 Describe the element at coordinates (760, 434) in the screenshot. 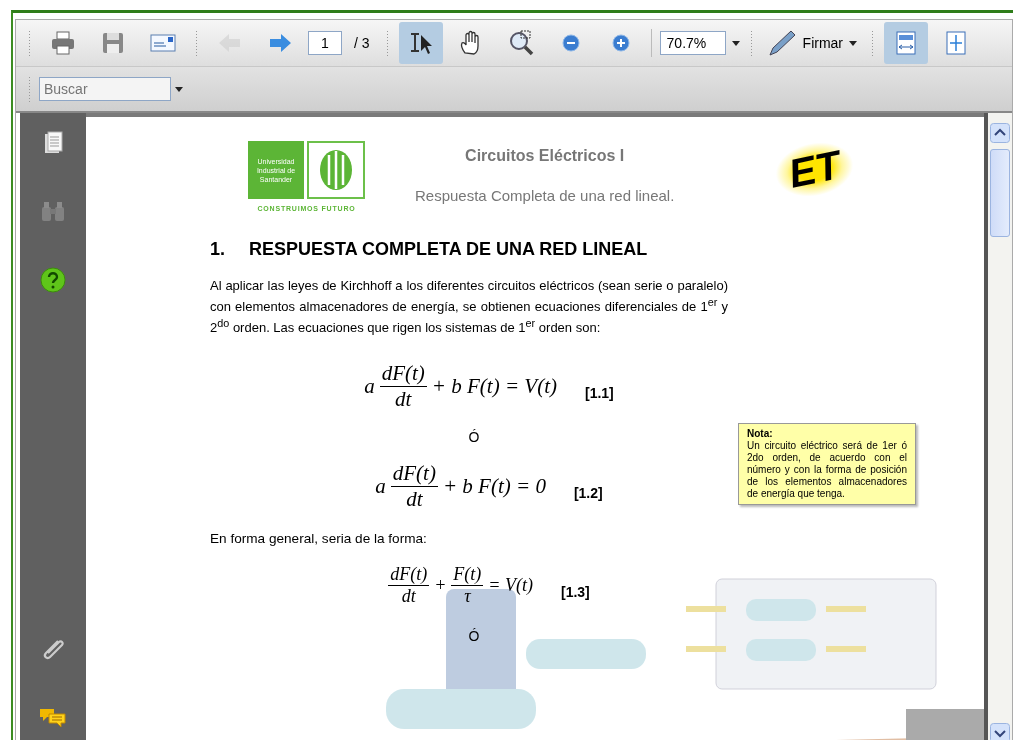

I see `note-title: Nota:` at that location.